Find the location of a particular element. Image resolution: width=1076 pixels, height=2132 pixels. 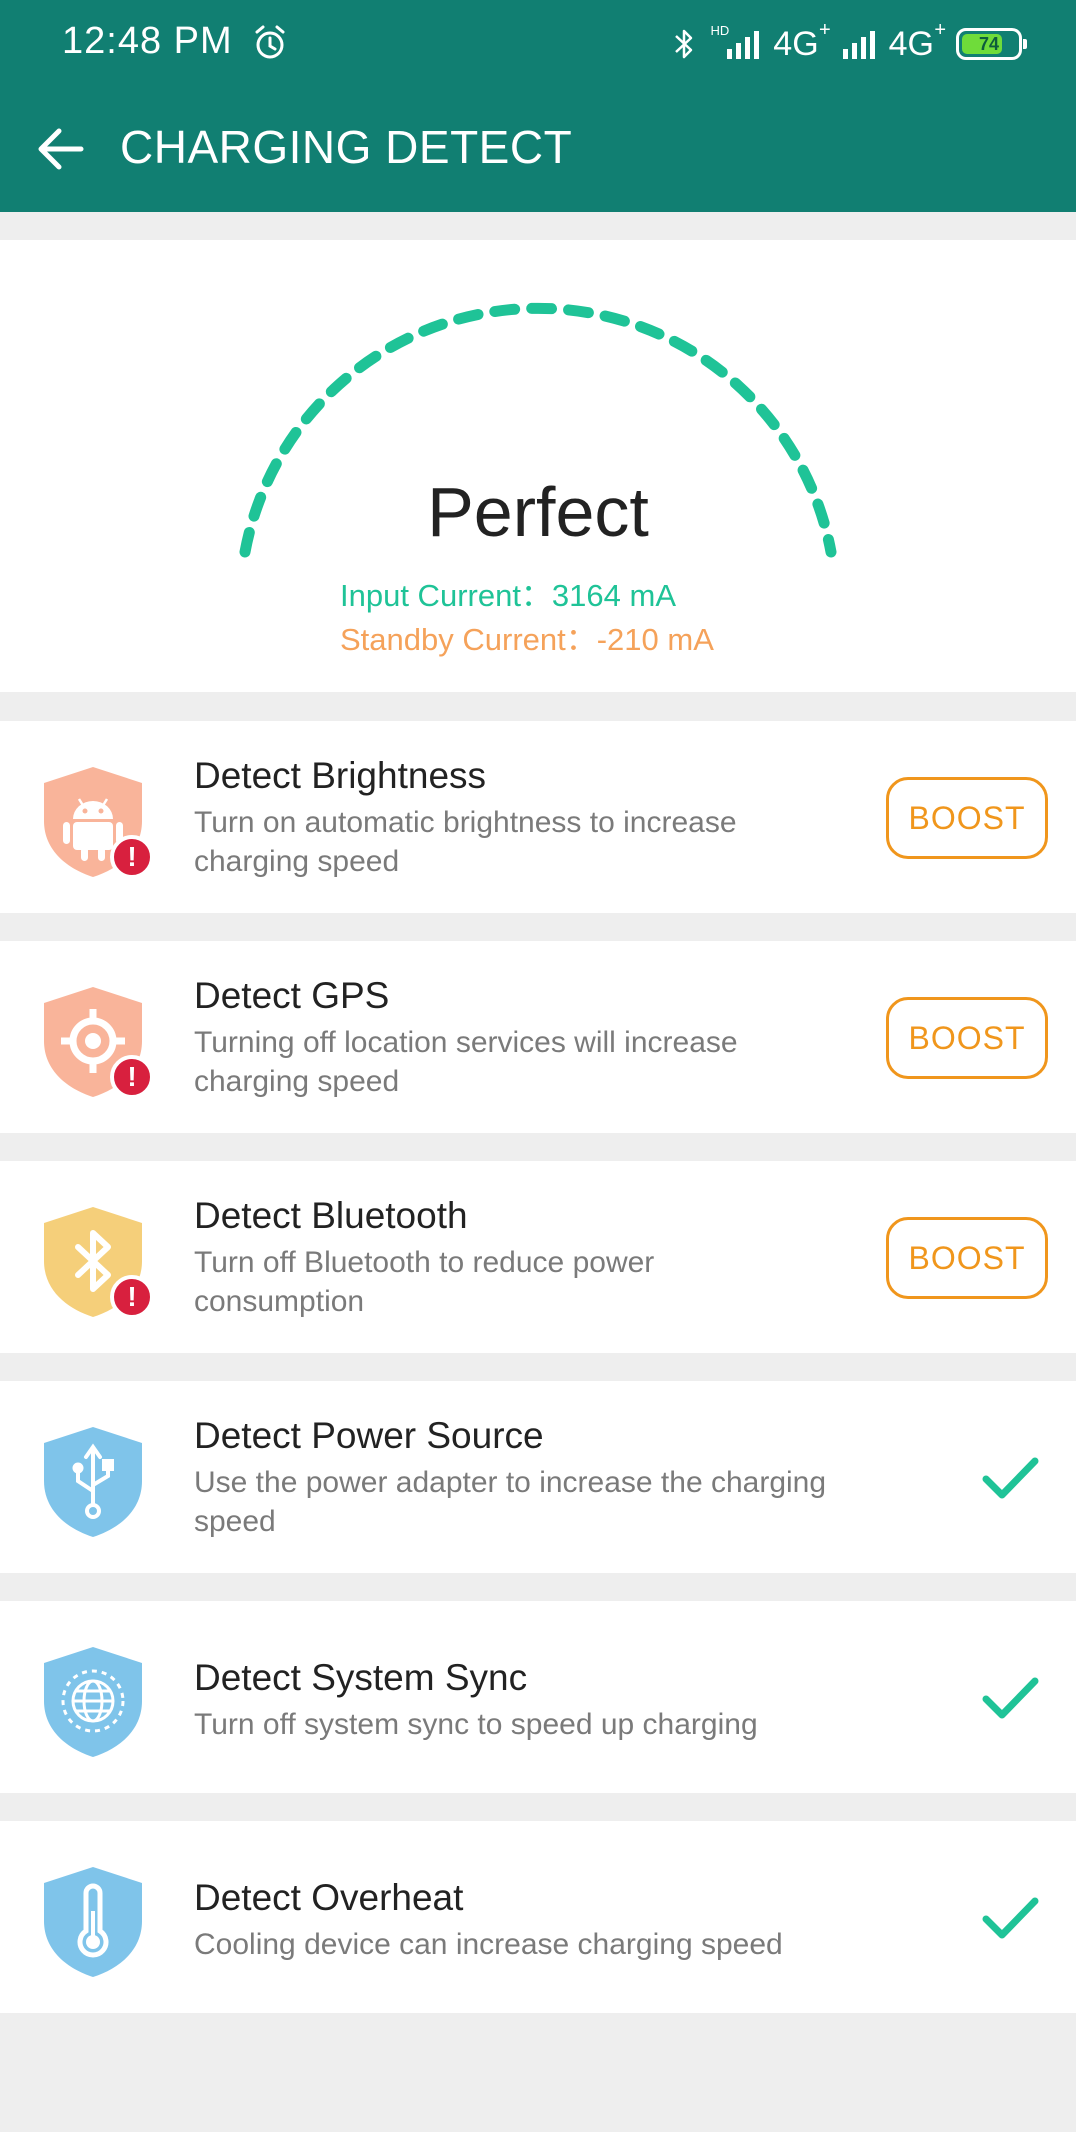

status-time: 12:48 PM is located at coordinates (147, 41).